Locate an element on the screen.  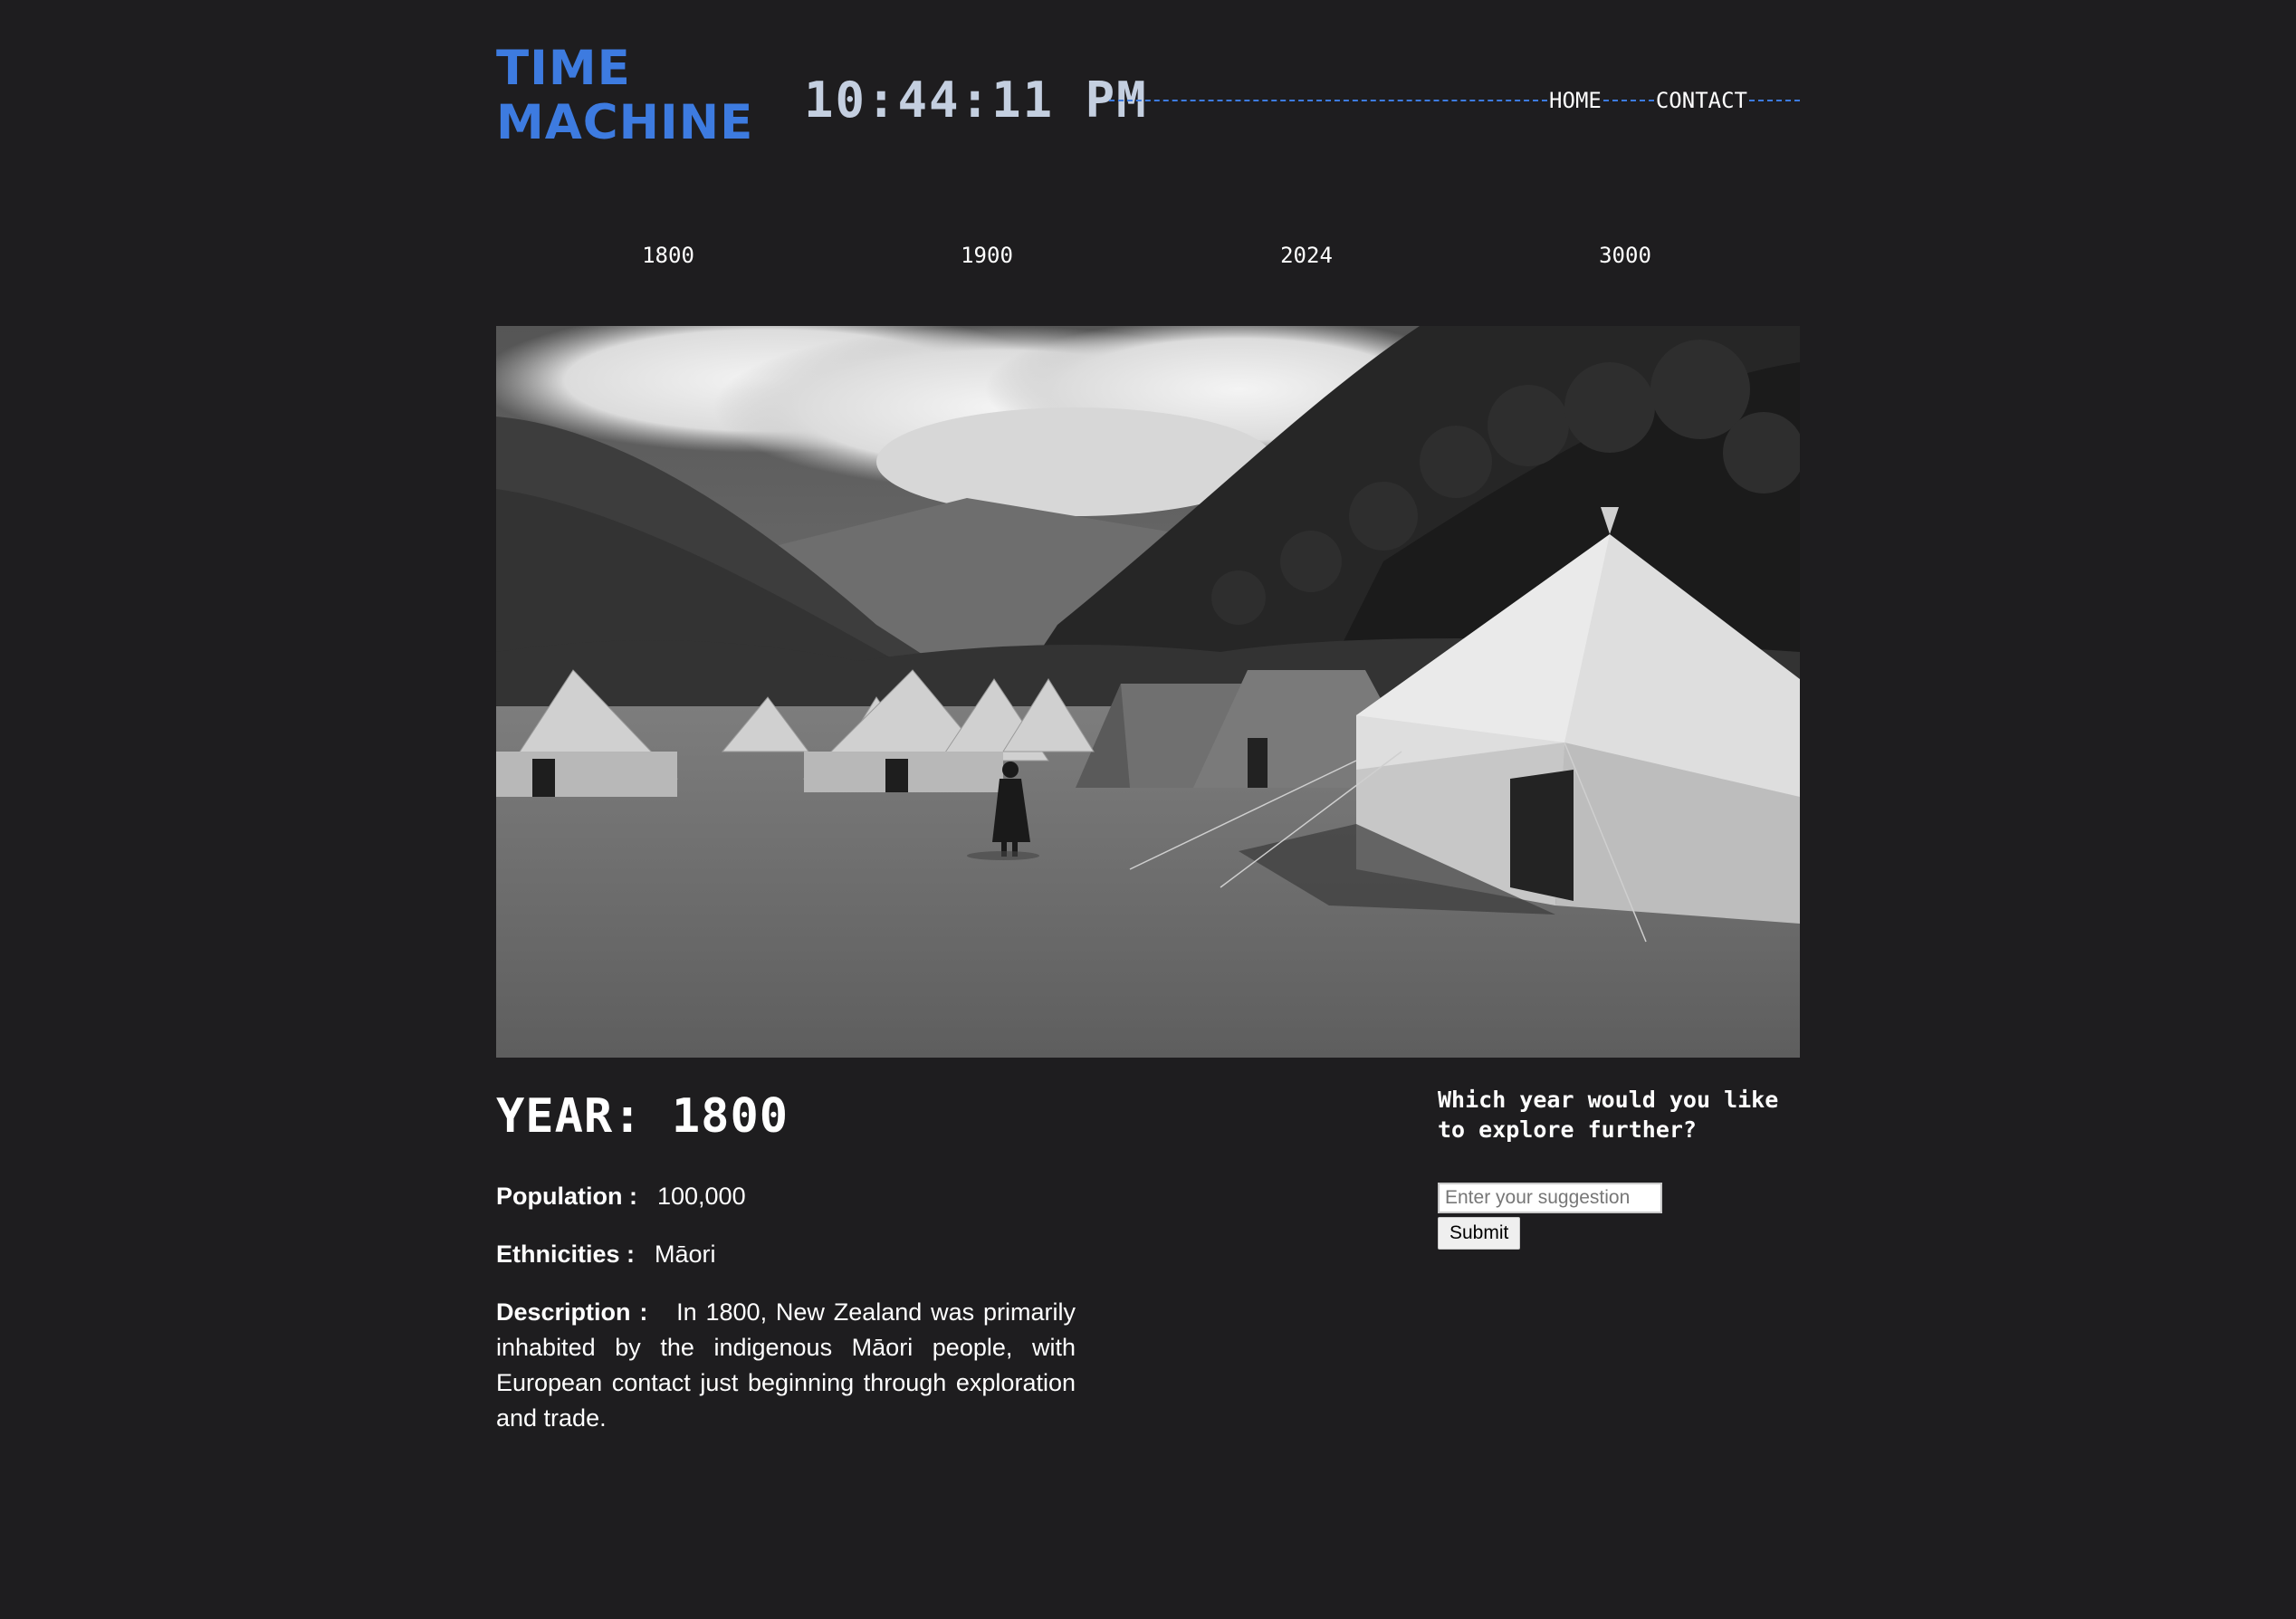
suggestion-input is located at coordinates (1550, 1198).